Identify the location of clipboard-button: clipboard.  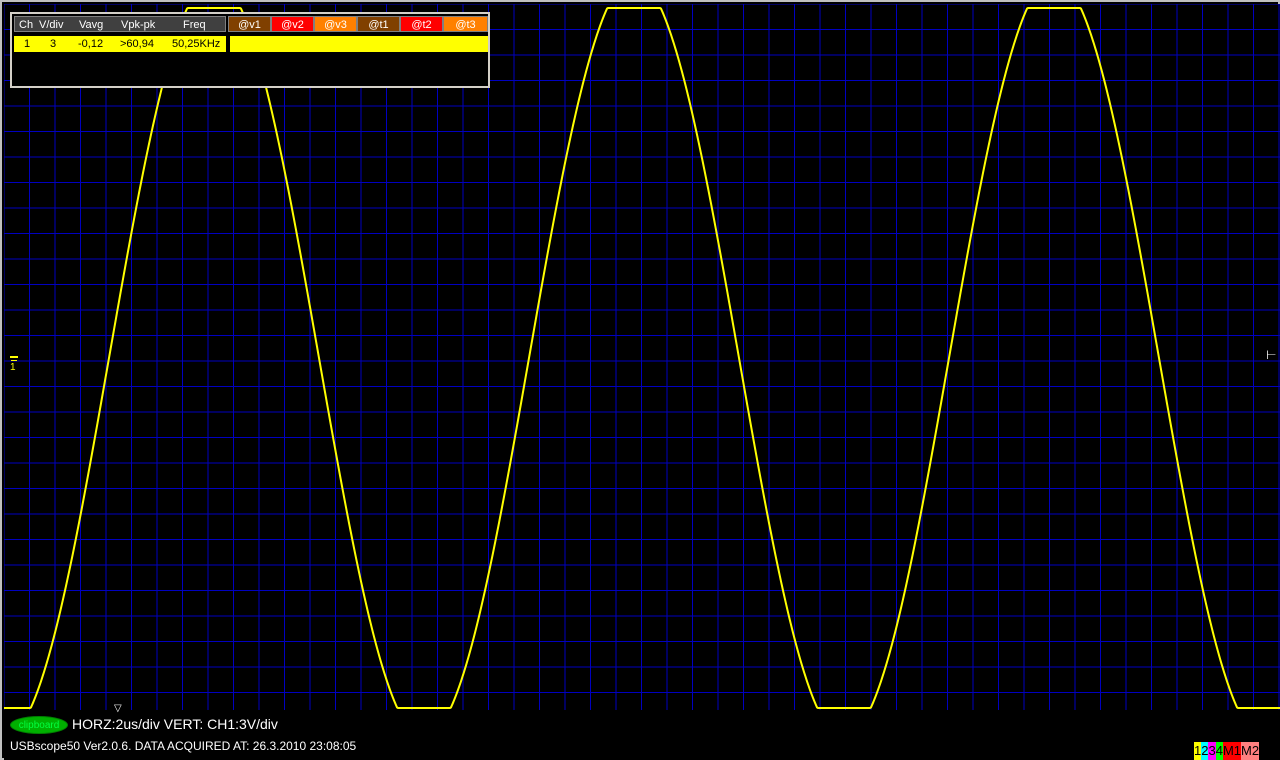
(39, 725).